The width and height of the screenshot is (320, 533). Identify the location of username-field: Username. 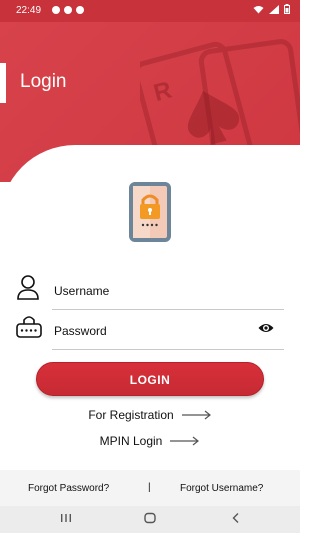
(149, 292).